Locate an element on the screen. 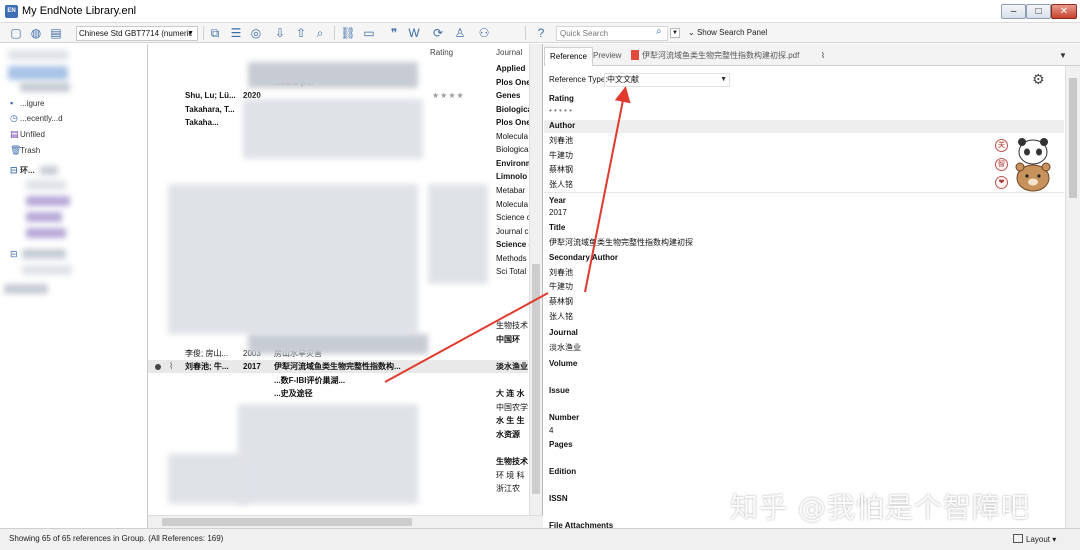 This screenshot has height=550, width=1080. number-field: 4 is located at coordinates (551, 430).